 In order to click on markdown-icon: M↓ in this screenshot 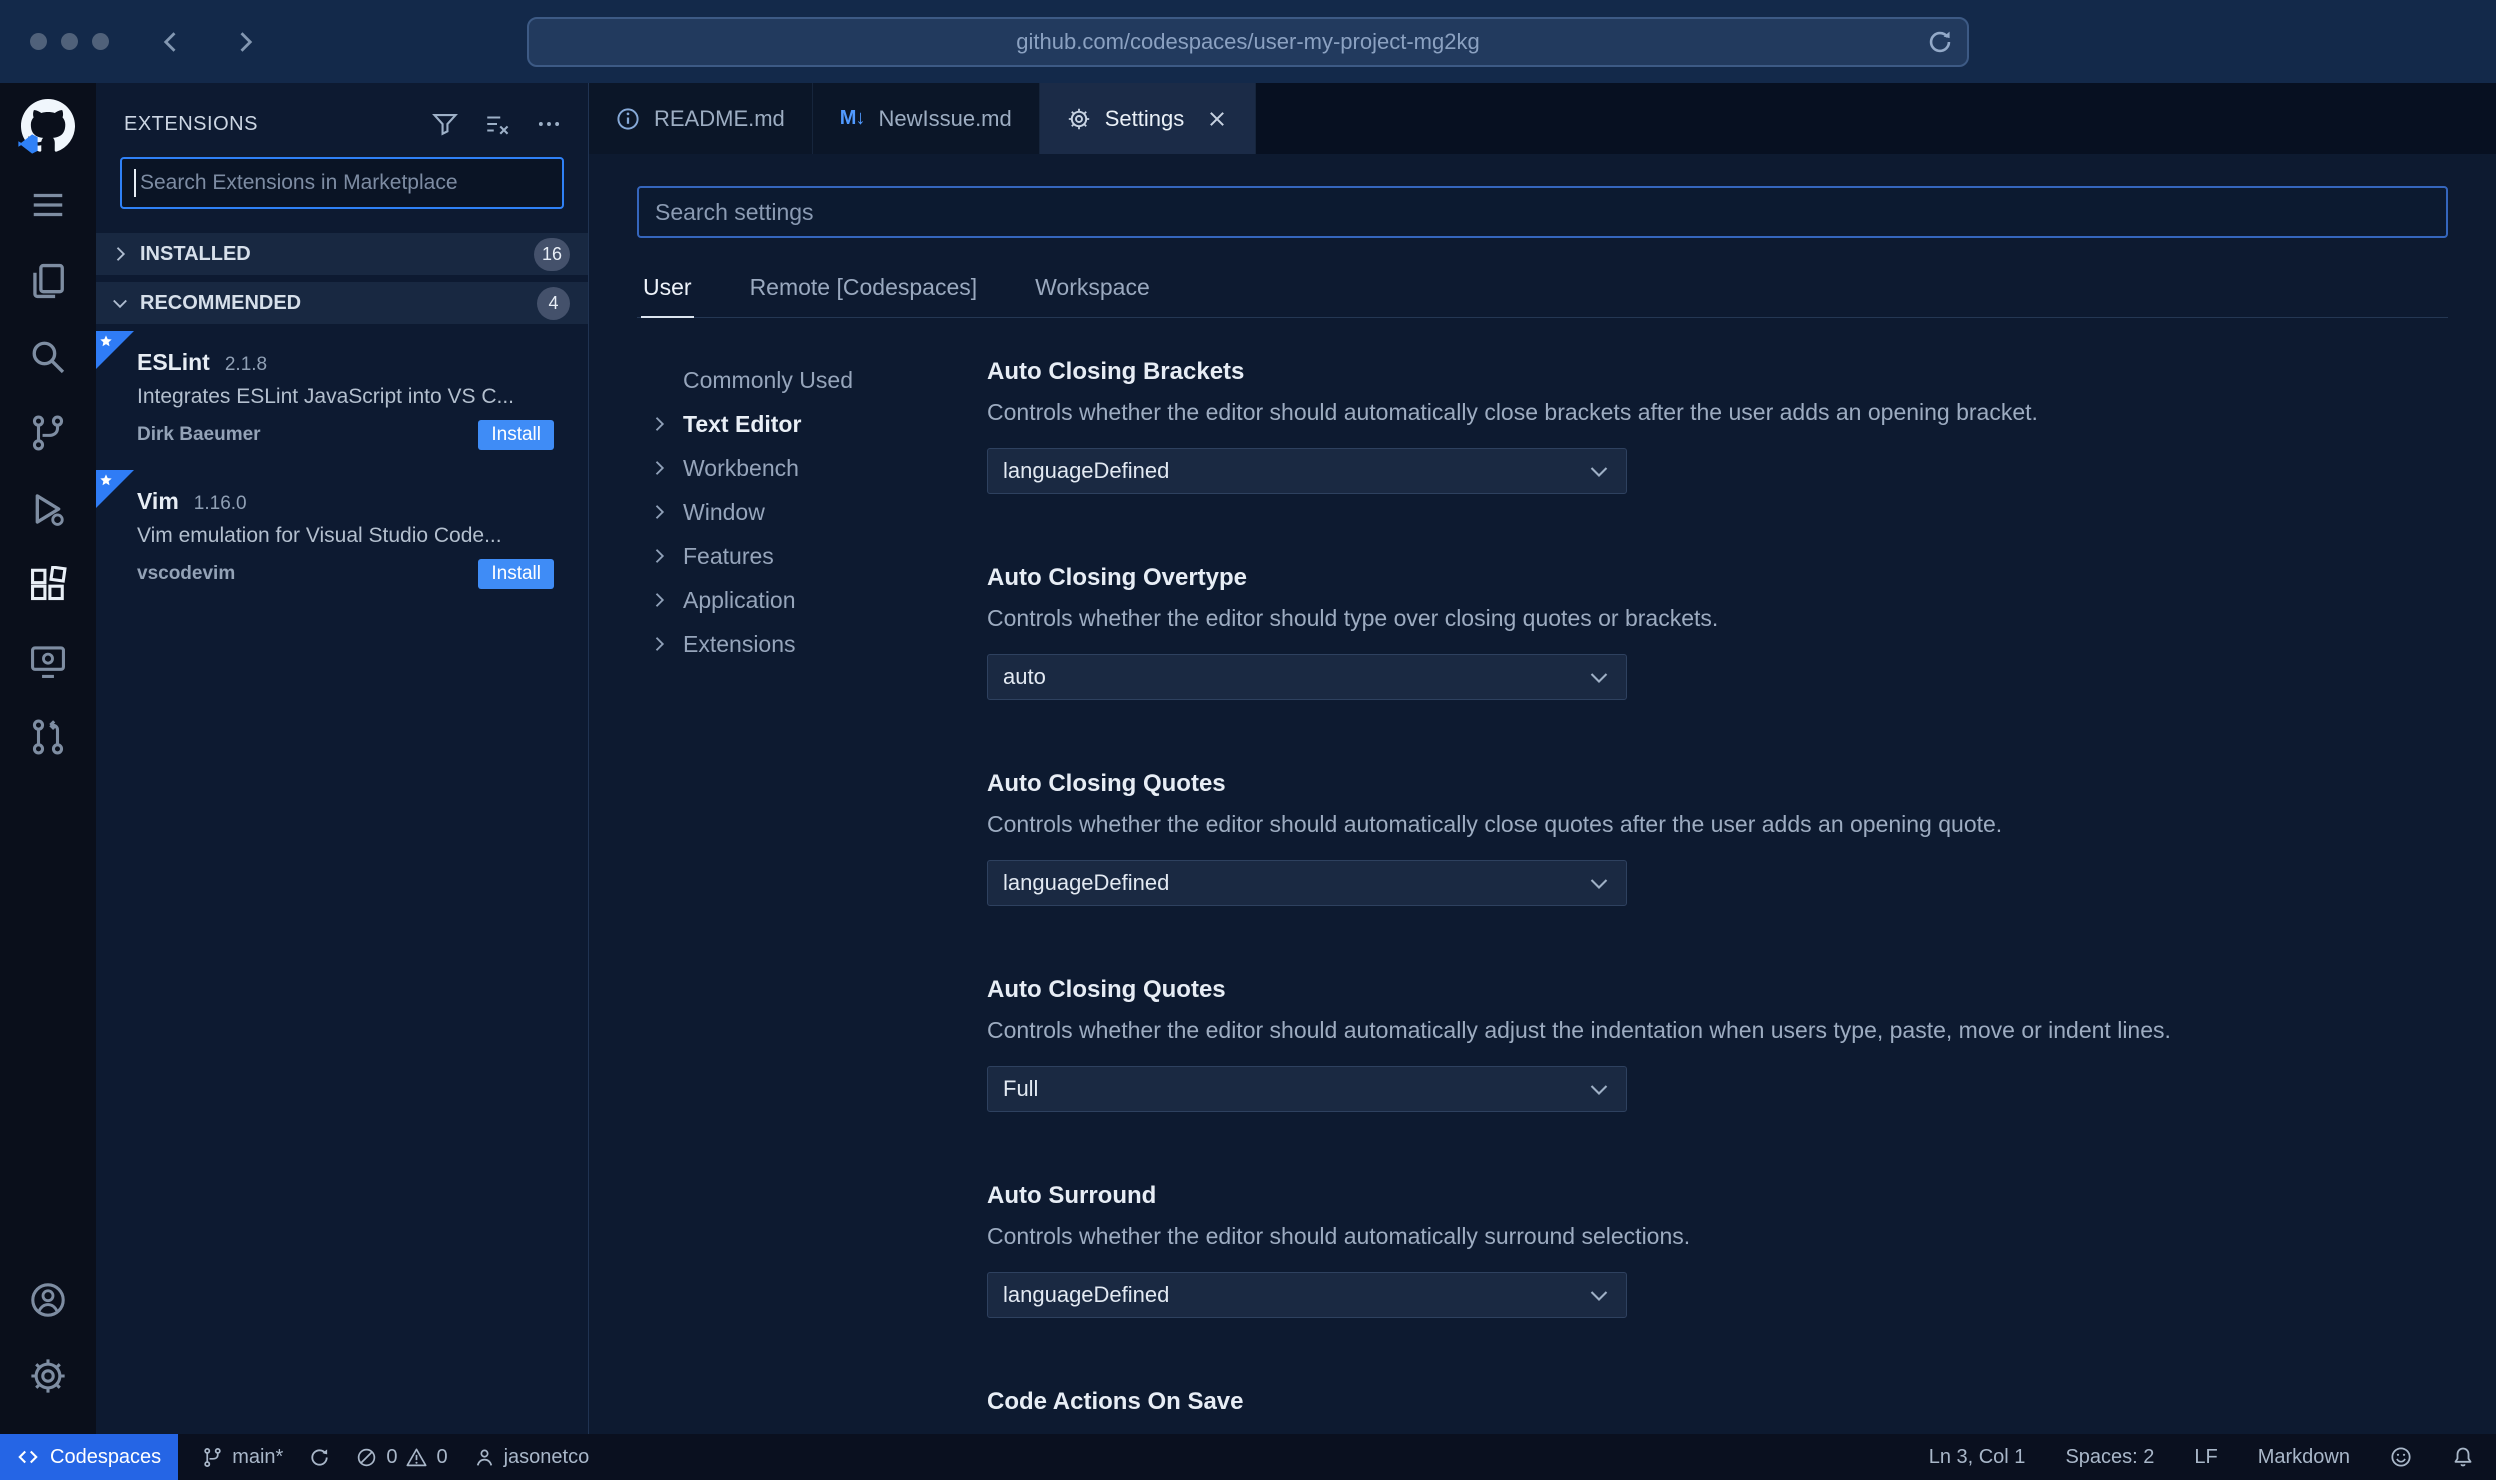, I will do `click(852, 118)`.